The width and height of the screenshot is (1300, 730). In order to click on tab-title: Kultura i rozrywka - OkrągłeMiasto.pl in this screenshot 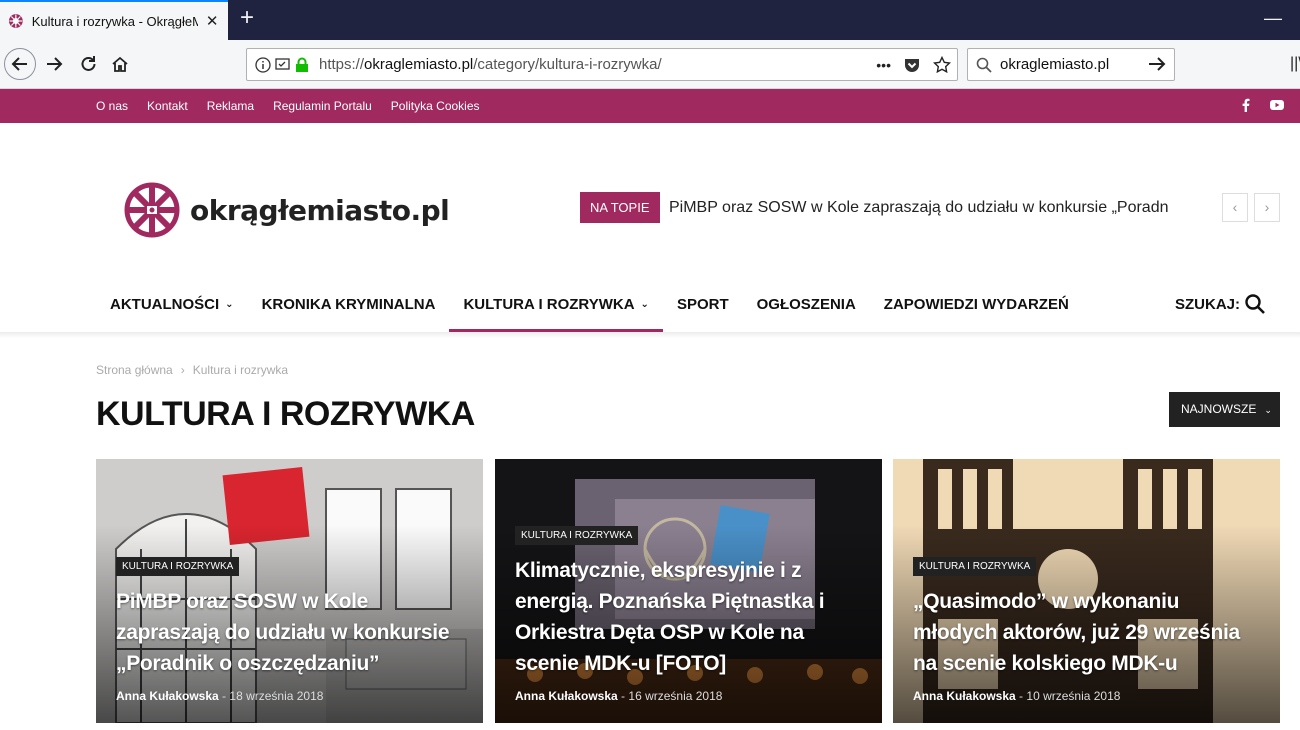, I will do `click(115, 21)`.